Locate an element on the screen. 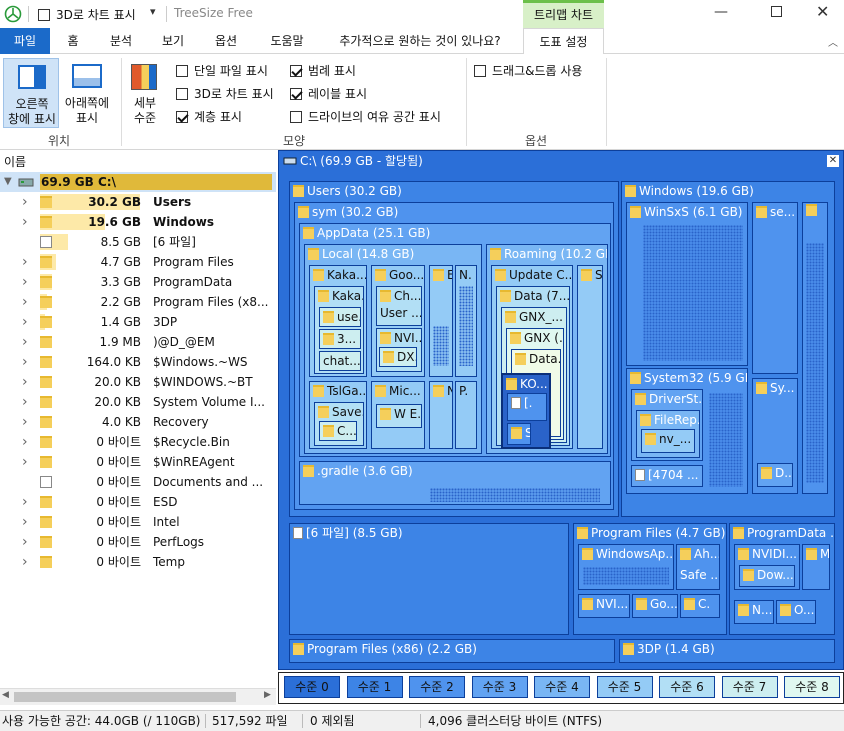 The image size is (844, 731). hierarchy-checkbox is located at coordinates (182, 117).